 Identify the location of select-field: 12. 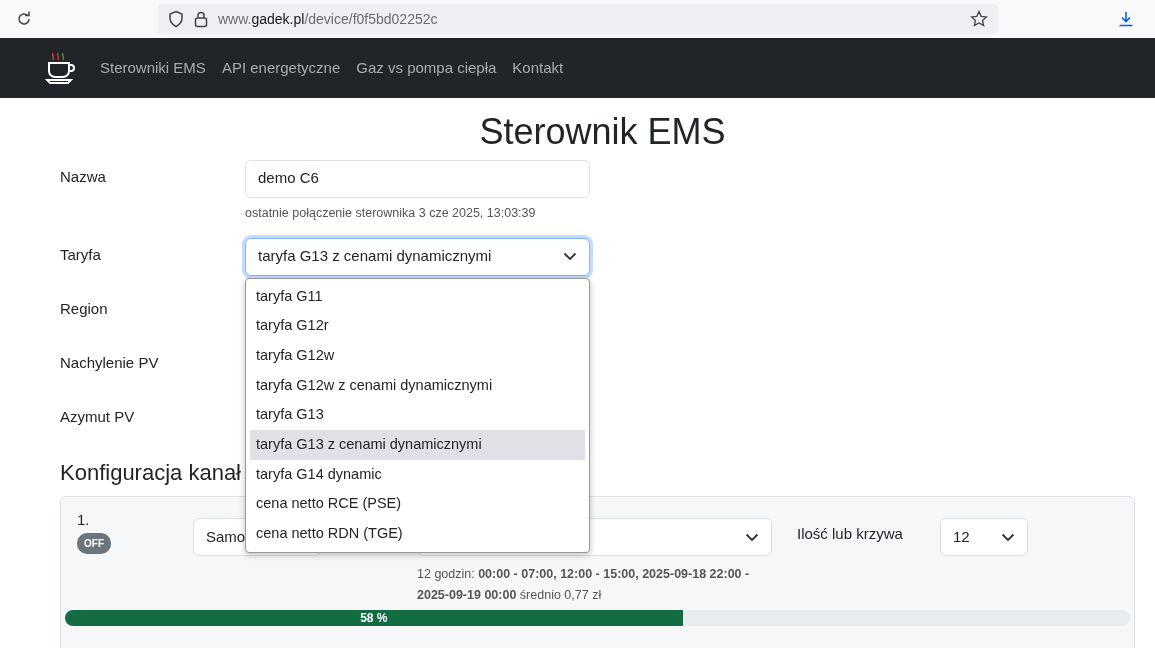
(983, 537).